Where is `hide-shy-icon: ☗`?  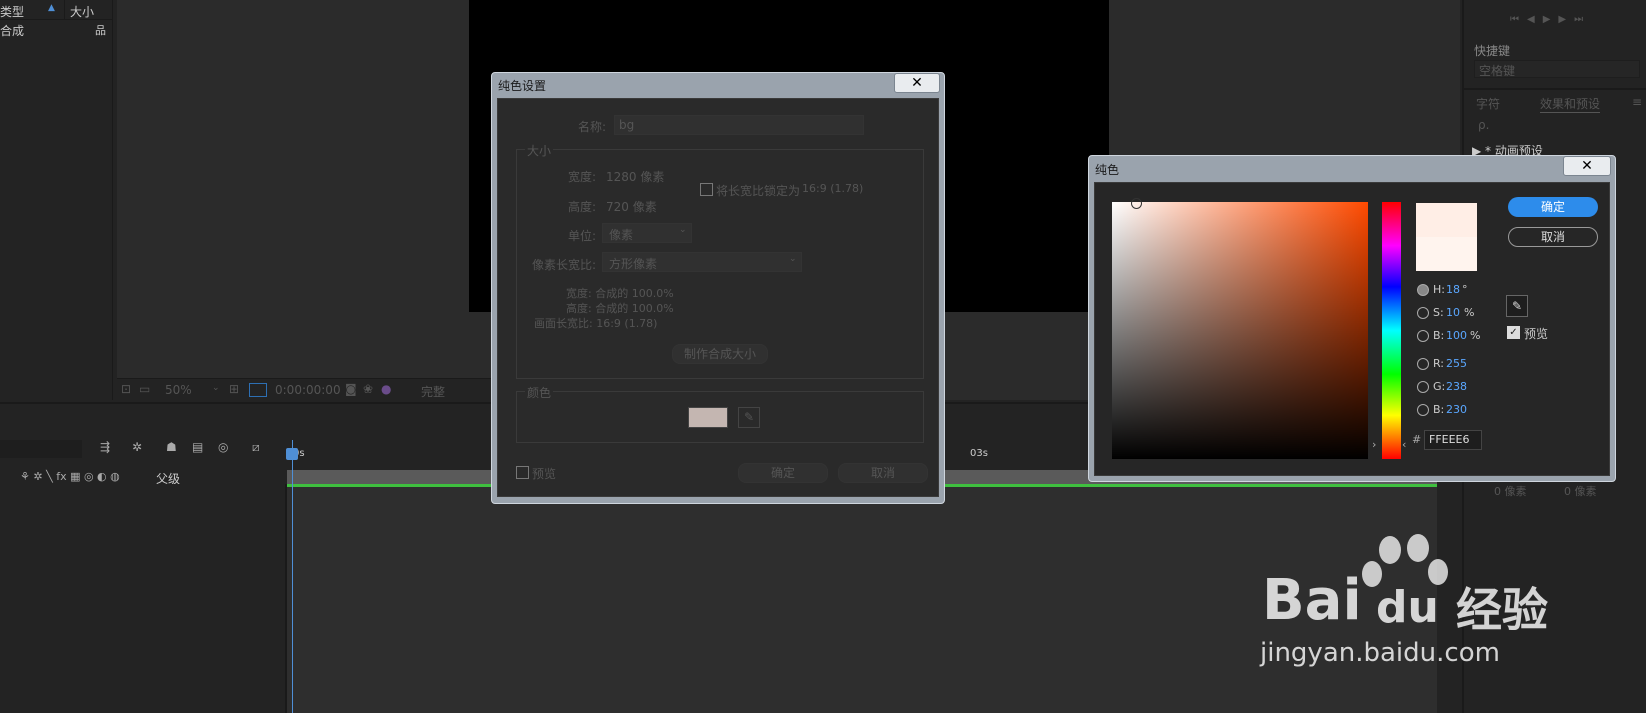 hide-shy-icon: ☗ is located at coordinates (171, 447).